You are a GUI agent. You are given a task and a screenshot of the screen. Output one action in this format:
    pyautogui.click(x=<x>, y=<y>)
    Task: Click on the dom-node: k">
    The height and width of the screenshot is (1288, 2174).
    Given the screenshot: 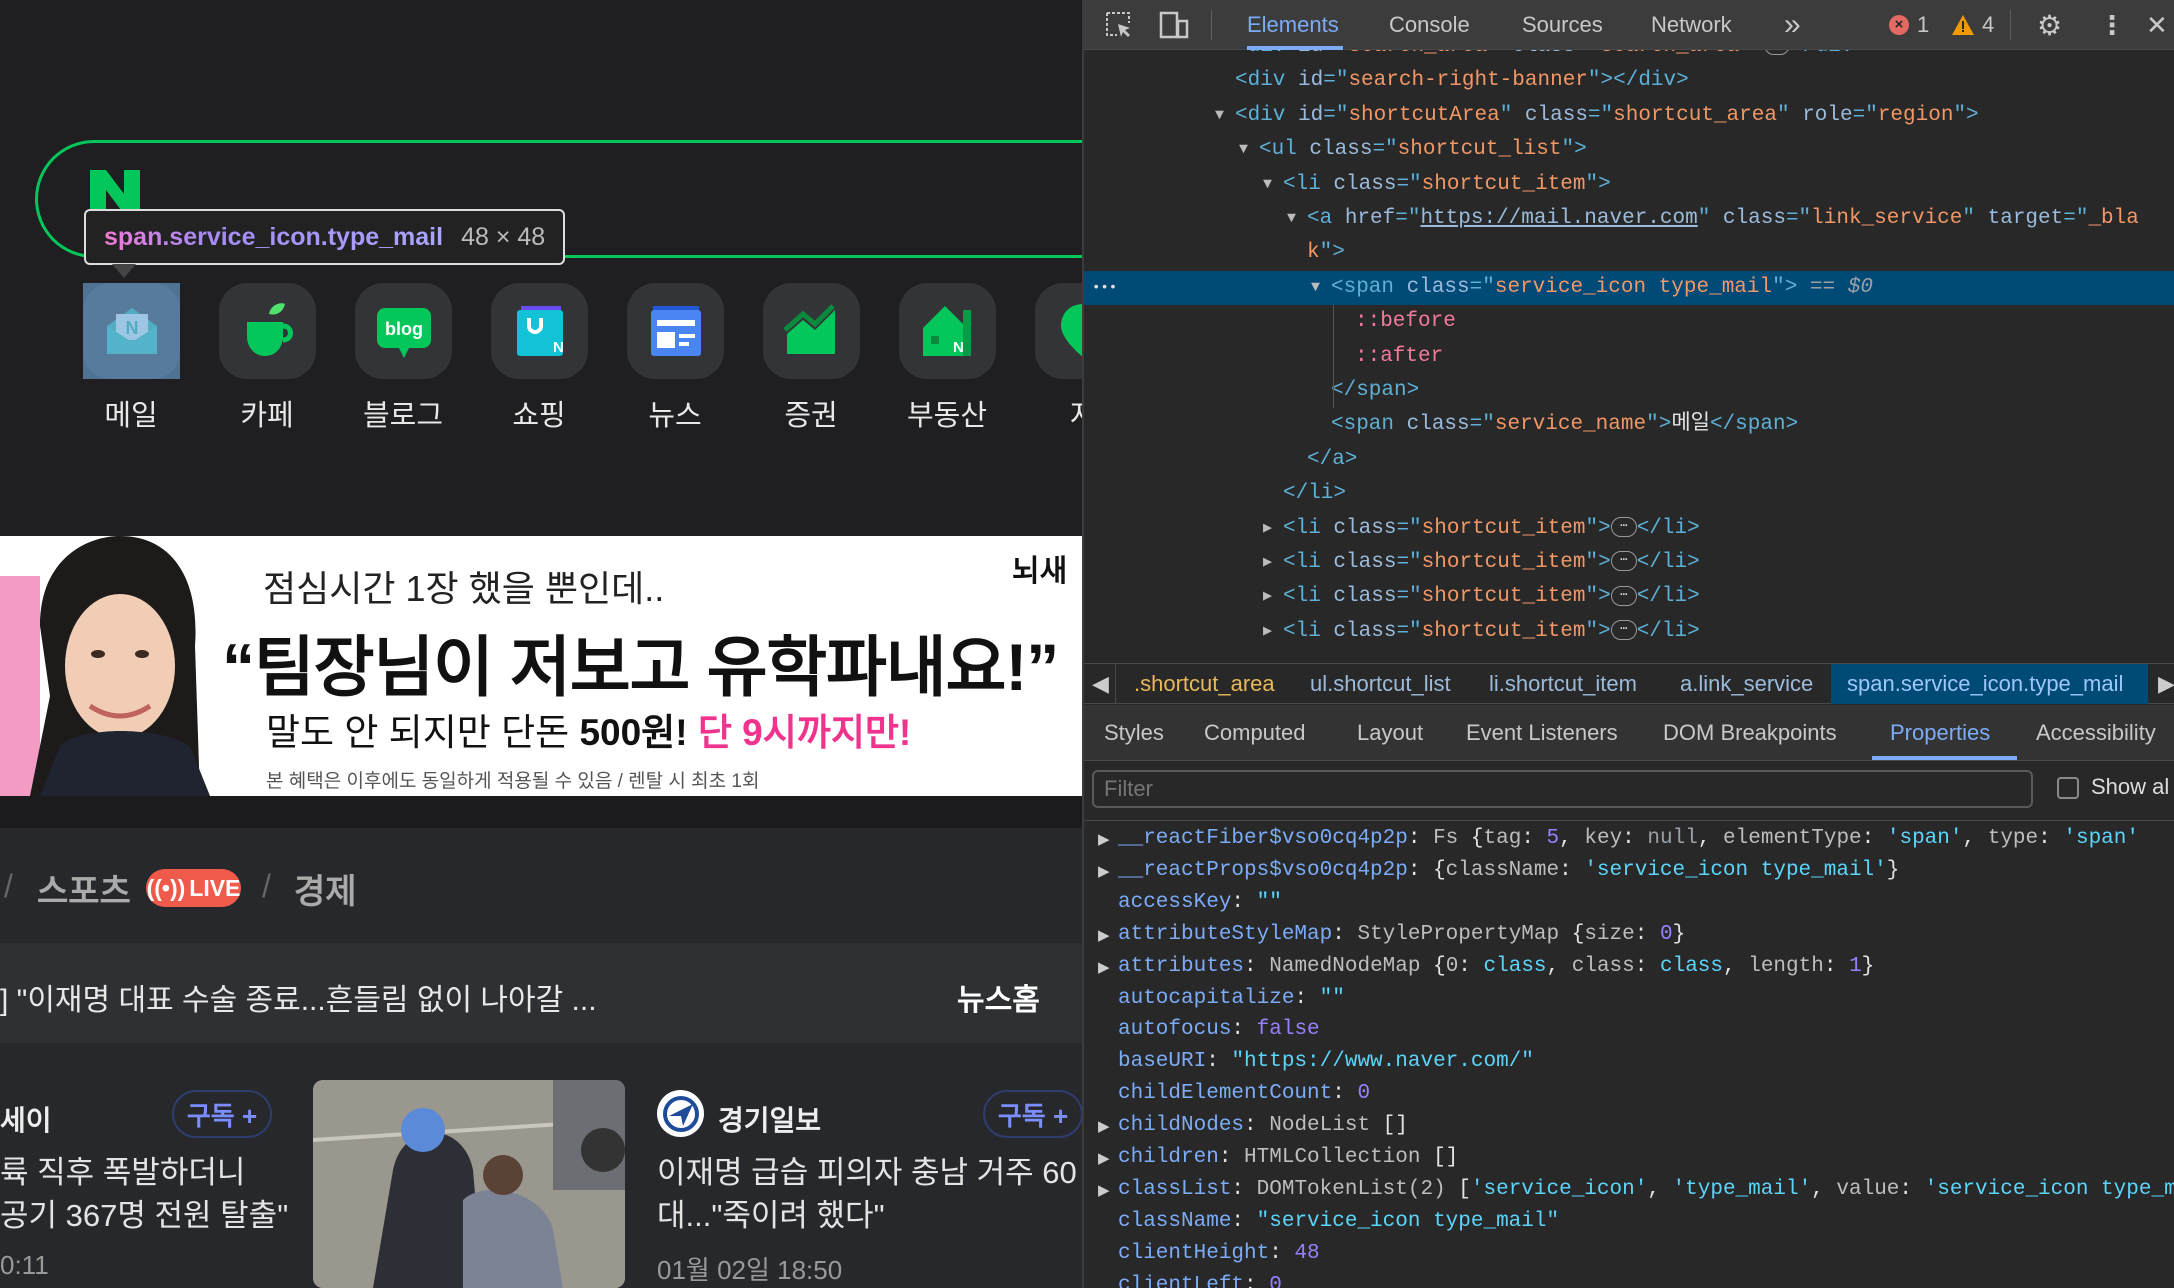 What is the action you would take?
    pyautogui.click(x=1629, y=253)
    